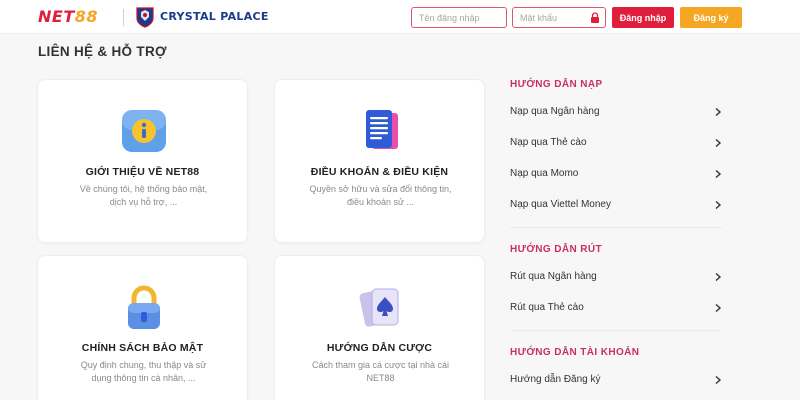  I want to click on document-icon, so click(382, 129).